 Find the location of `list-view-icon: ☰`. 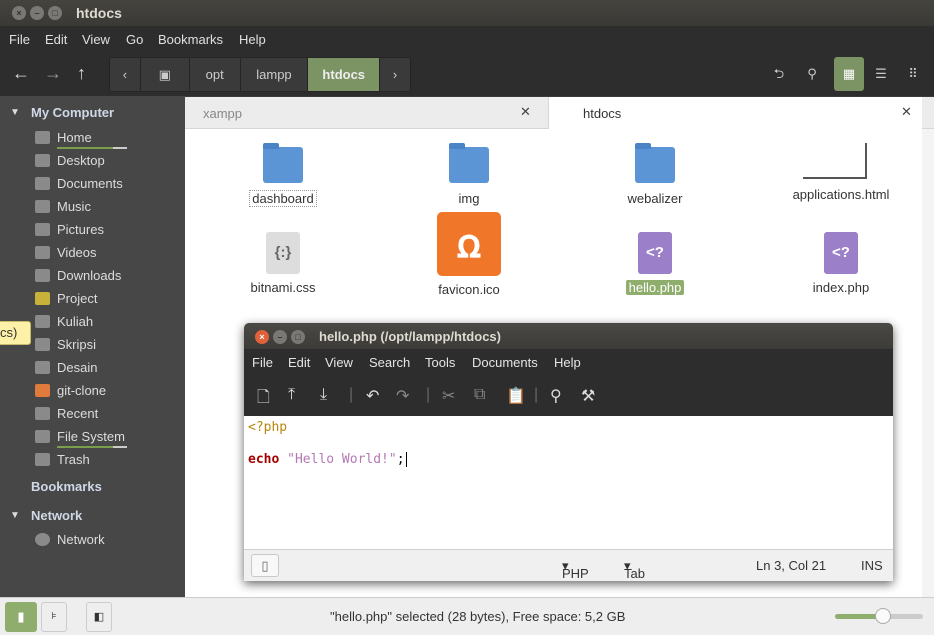

list-view-icon: ☰ is located at coordinates (881, 74).